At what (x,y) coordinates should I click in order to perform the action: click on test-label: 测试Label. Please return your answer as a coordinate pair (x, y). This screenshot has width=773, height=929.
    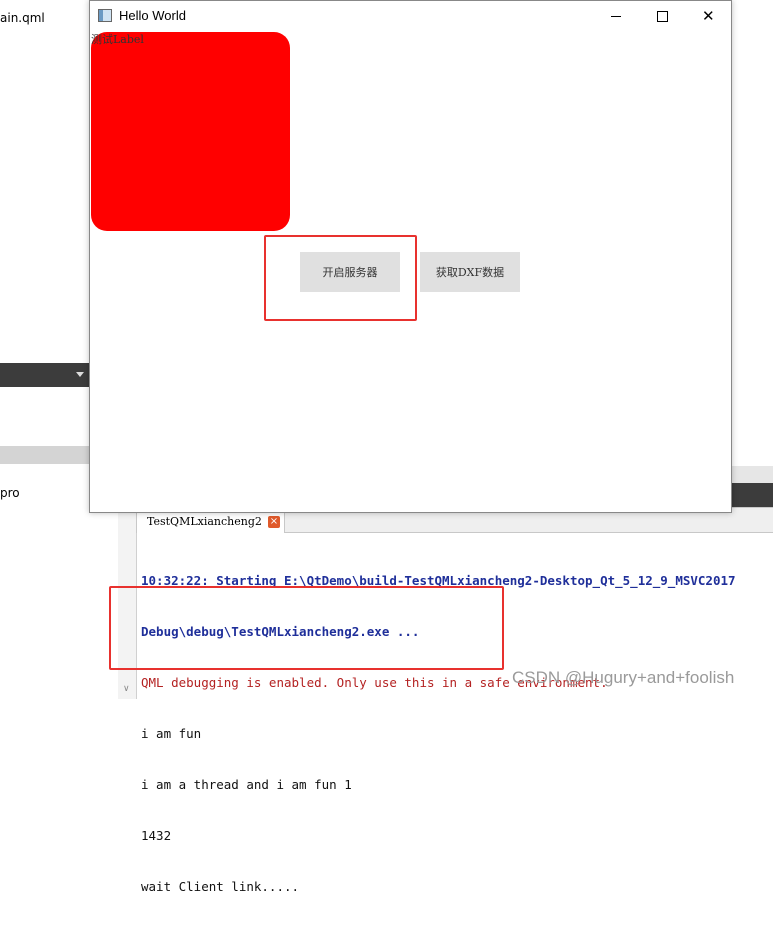
    Looking at the image, I should click on (117, 39).